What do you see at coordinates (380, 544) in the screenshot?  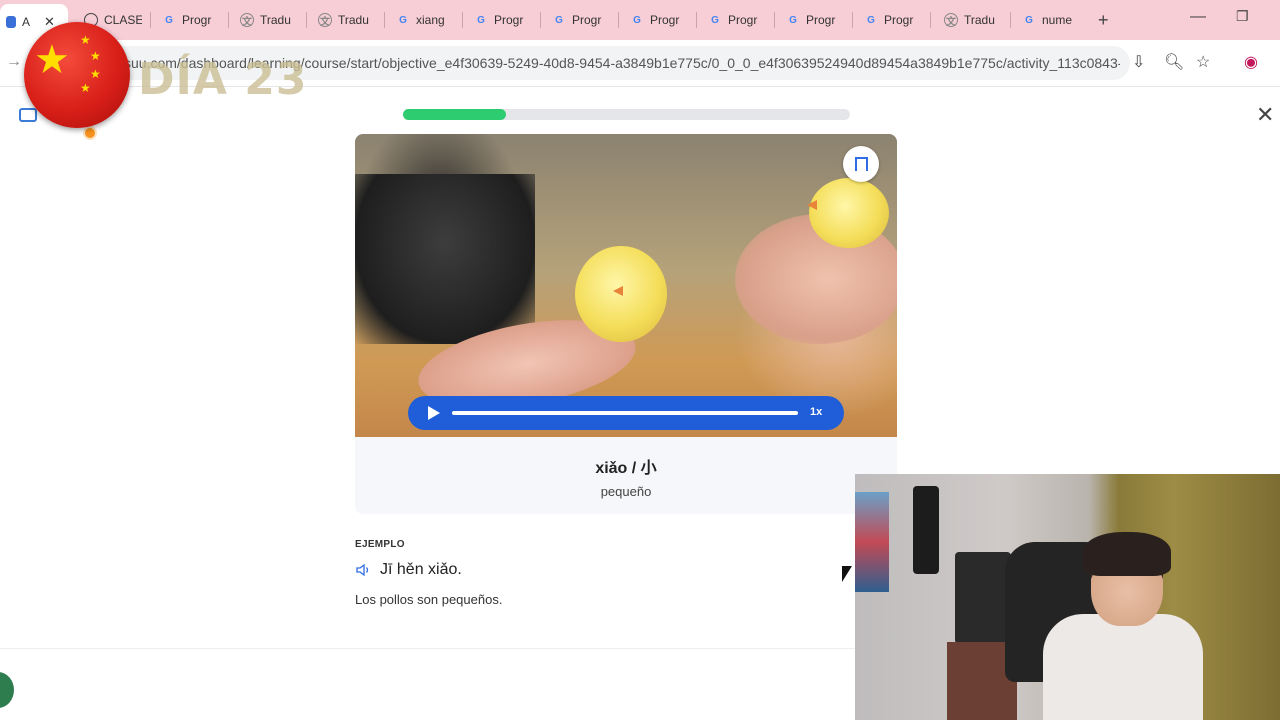 I see `example-heading: EJEMPLO` at bounding box center [380, 544].